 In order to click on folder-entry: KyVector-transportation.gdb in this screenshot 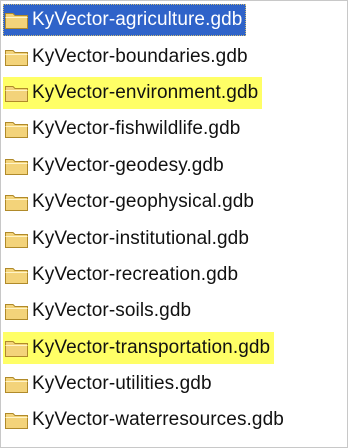, I will do `click(139, 347)`.